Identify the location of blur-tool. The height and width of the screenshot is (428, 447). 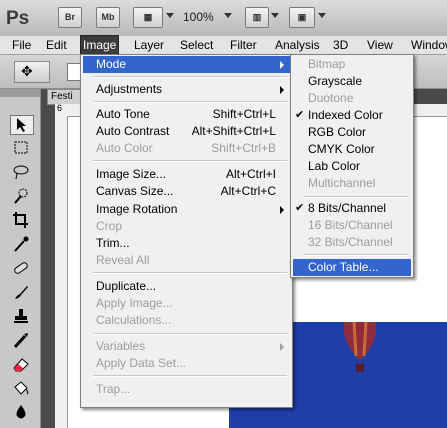
(21, 412).